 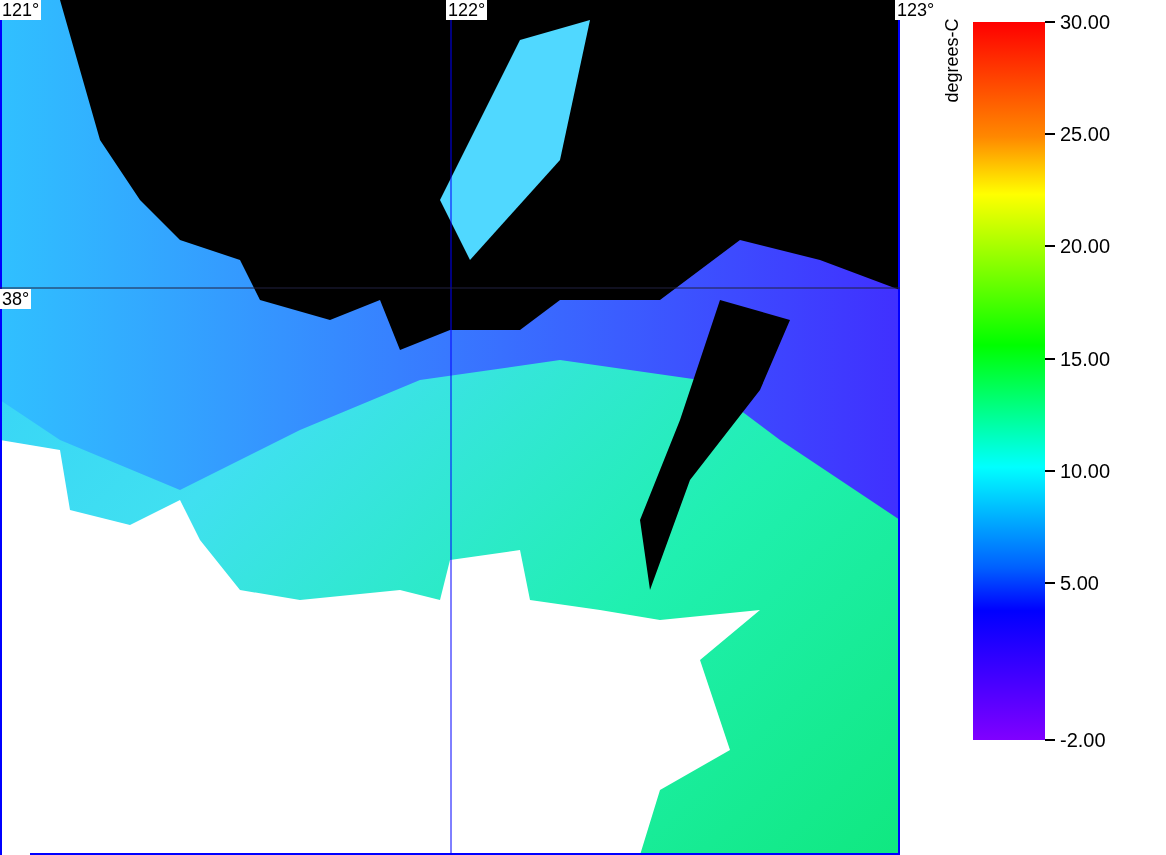 I want to click on tick-label: 10.00, so click(x=1085, y=470).